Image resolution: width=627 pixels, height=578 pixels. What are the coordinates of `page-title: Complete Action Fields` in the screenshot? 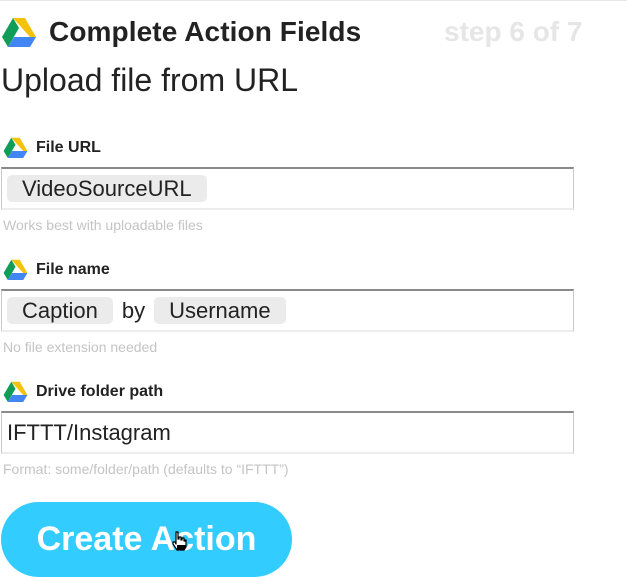 It's located at (205, 31).